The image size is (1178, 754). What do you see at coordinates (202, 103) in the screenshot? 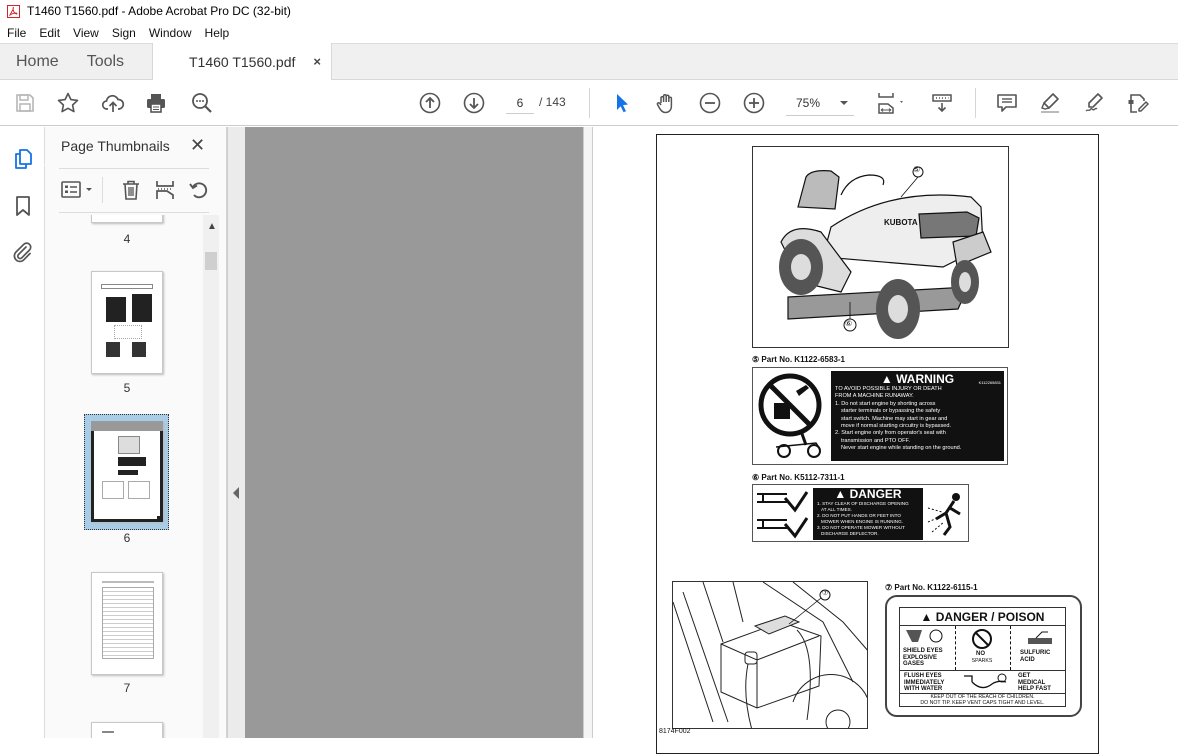
I see `search-zoom-icon` at bounding box center [202, 103].